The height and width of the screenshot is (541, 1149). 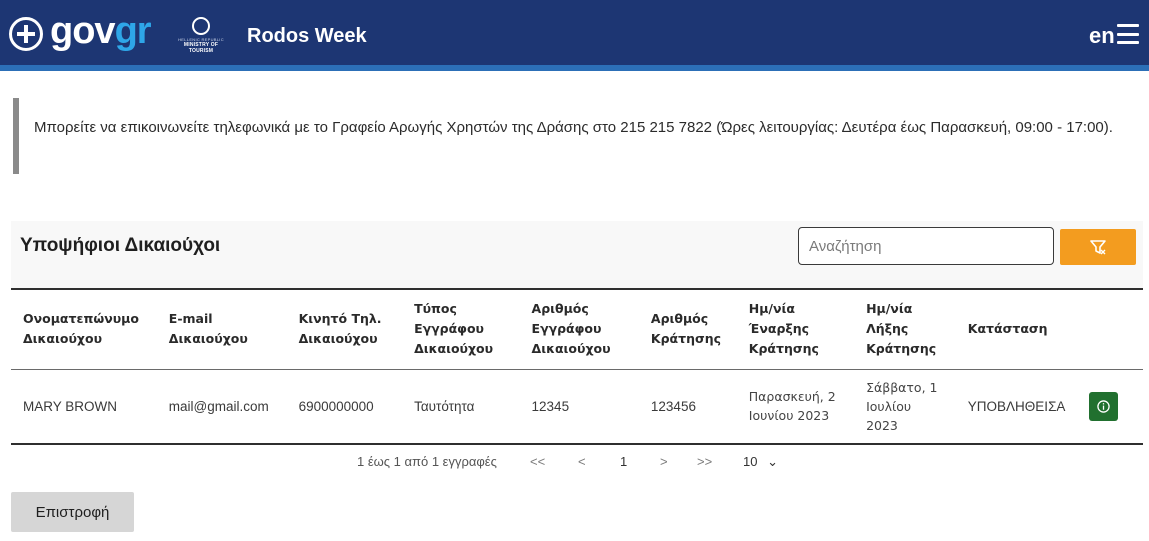 I want to click on app-title: Rodos Week, so click(x=307, y=36).